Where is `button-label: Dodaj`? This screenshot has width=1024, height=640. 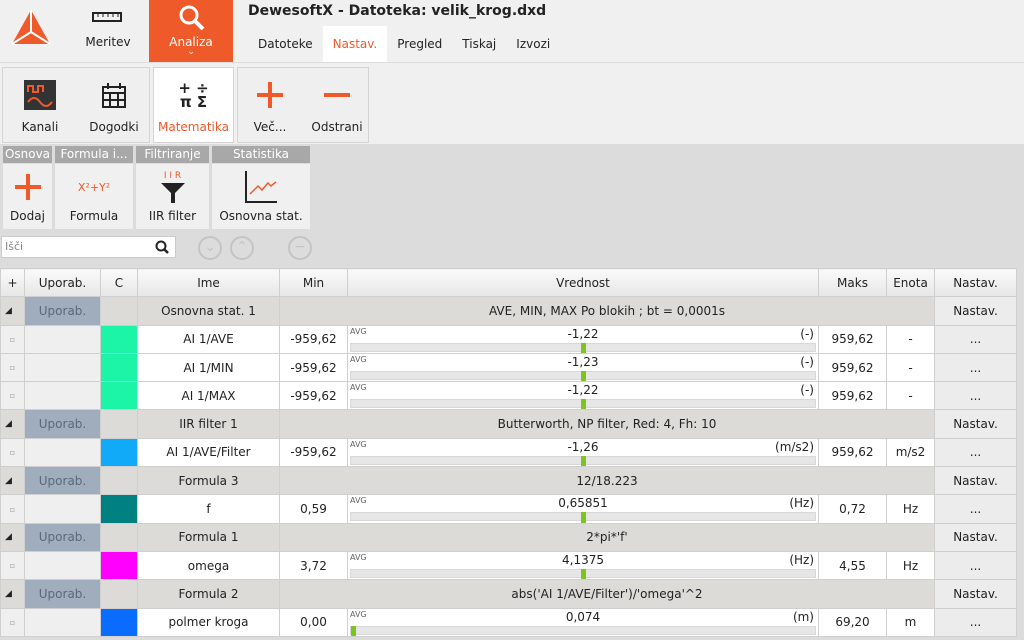 button-label: Dodaj is located at coordinates (27, 216).